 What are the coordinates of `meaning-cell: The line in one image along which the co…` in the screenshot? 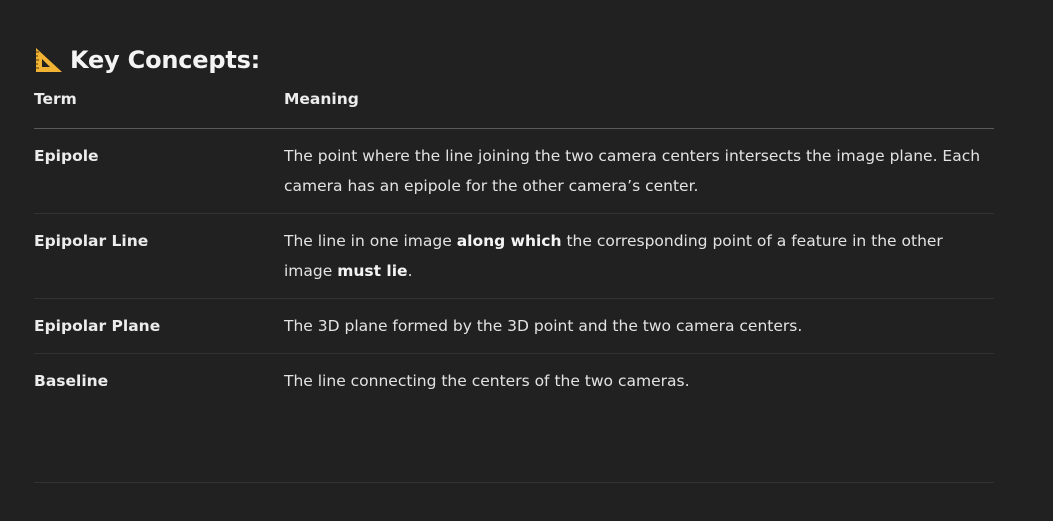 It's located at (639, 256).